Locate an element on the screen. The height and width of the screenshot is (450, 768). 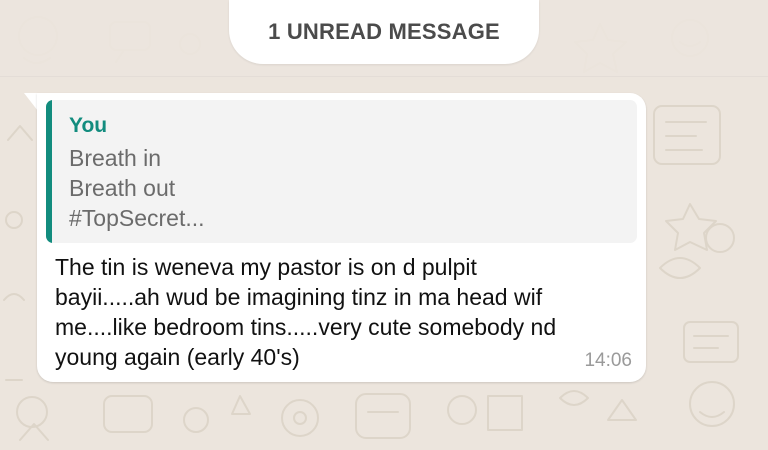
message-bubble-tail is located at coordinates (31, 102).